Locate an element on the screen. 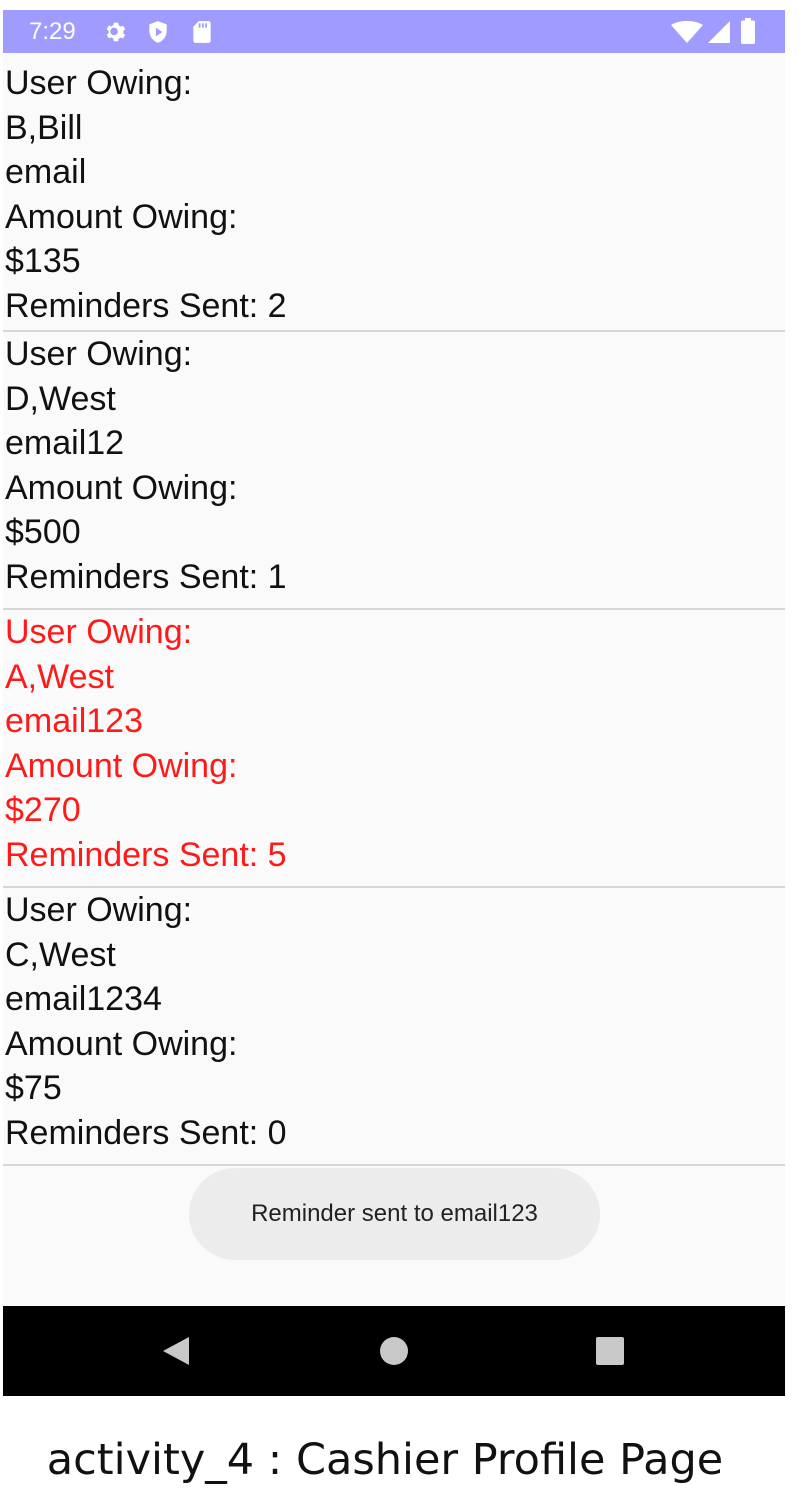 This screenshot has height=1510, width=808. status-time: 7:29 is located at coordinates (52, 31).